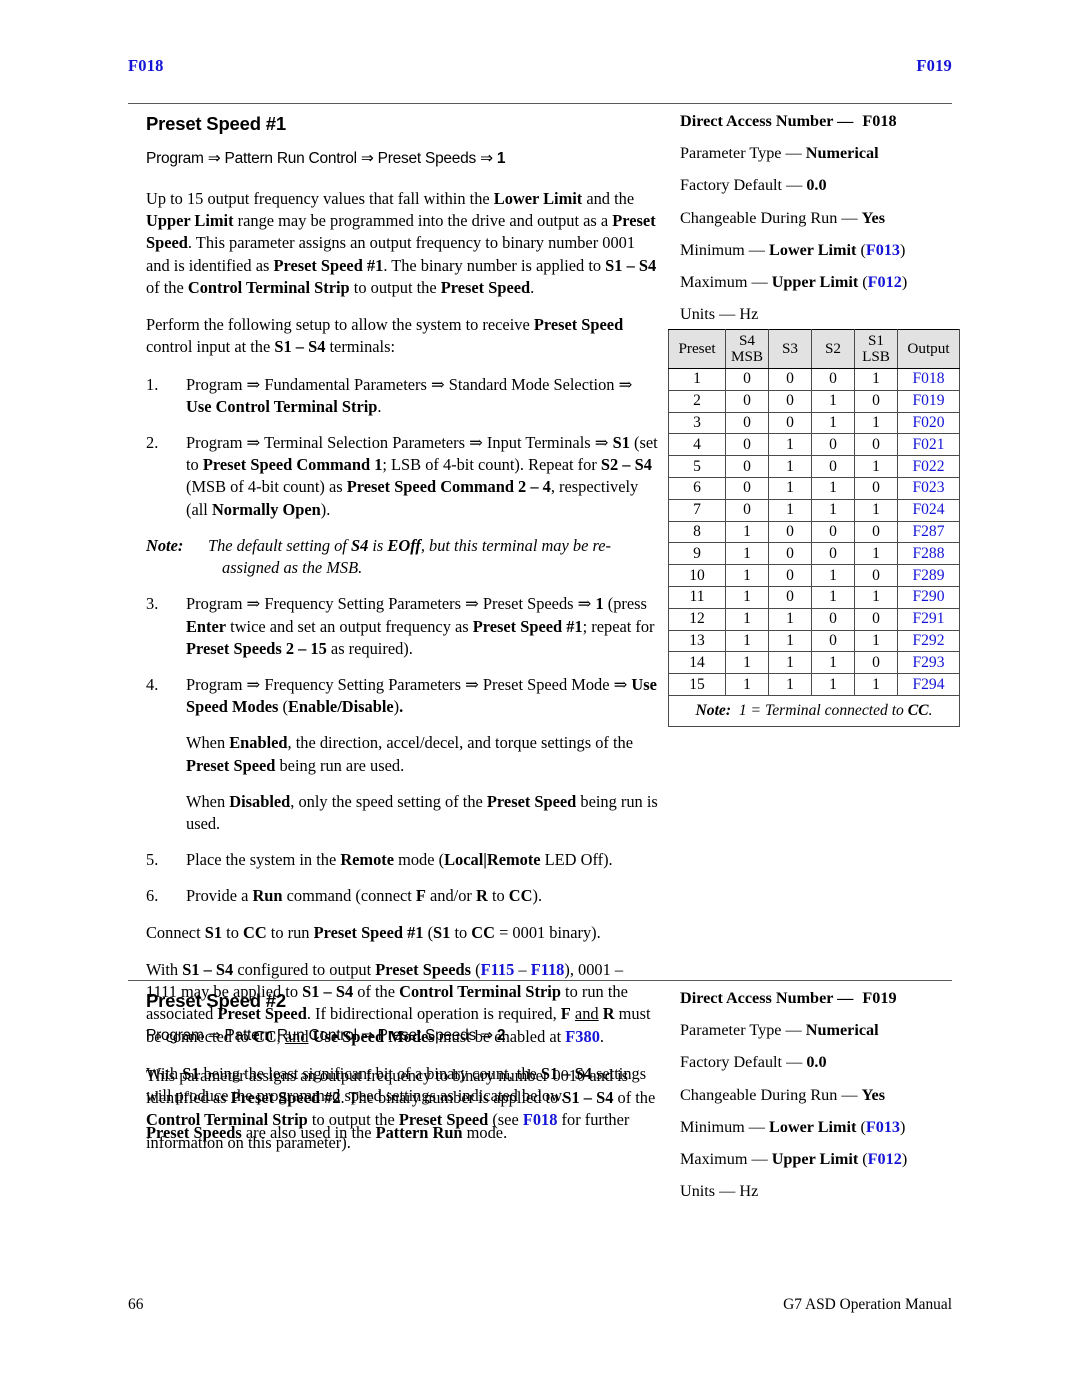 The height and width of the screenshot is (1397, 1080). What do you see at coordinates (697, 445) in the screenshot?
I see `cell-preset: 4` at bounding box center [697, 445].